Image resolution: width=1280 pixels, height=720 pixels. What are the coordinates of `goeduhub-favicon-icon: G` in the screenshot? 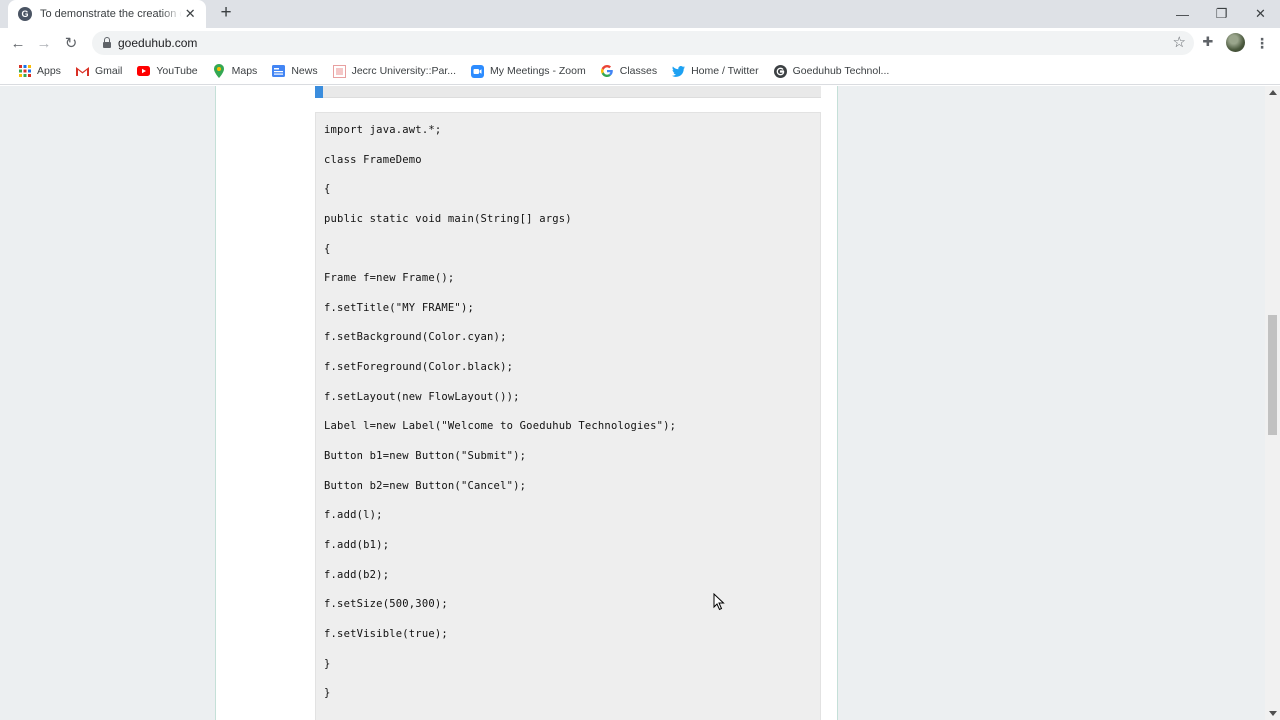 It's located at (25, 14).